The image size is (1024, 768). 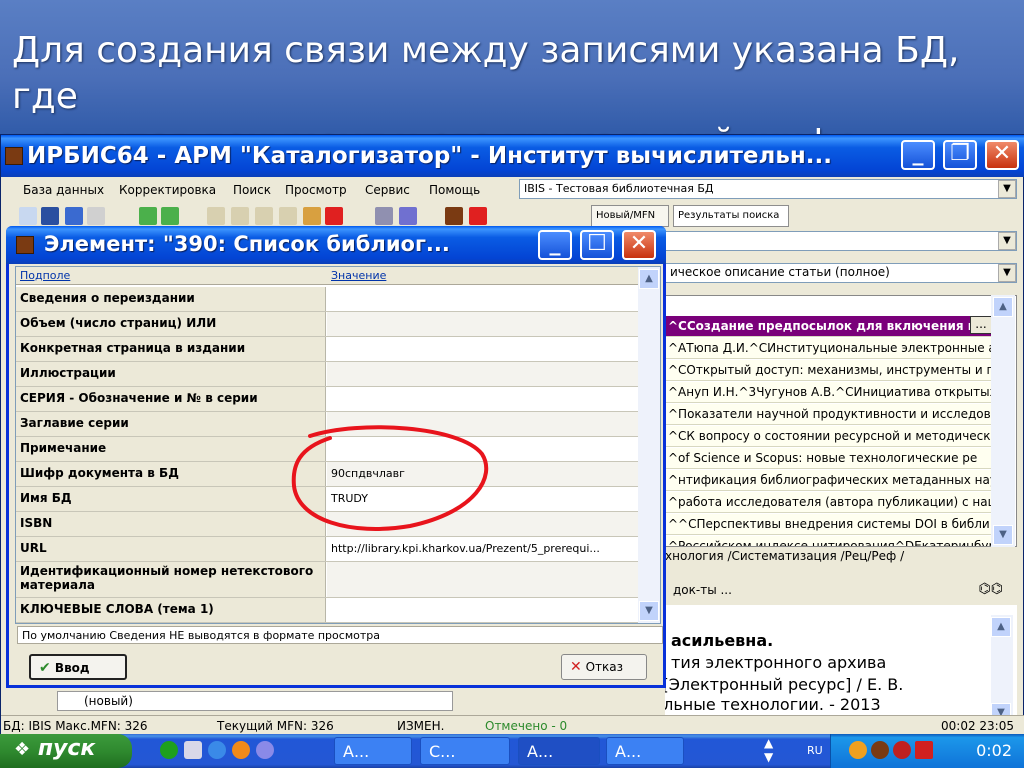 What do you see at coordinates (193, 750) in the screenshot?
I see `desktop-icon` at bounding box center [193, 750].